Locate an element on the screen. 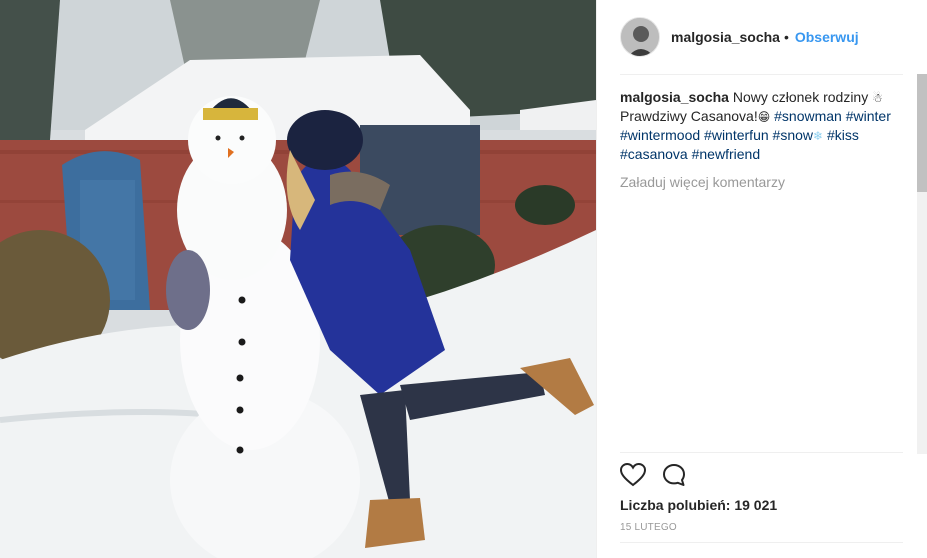 The width and height of the screenshot is (927, 558). hashtag-kiss: #kiss is located at coordinates (843, 135).